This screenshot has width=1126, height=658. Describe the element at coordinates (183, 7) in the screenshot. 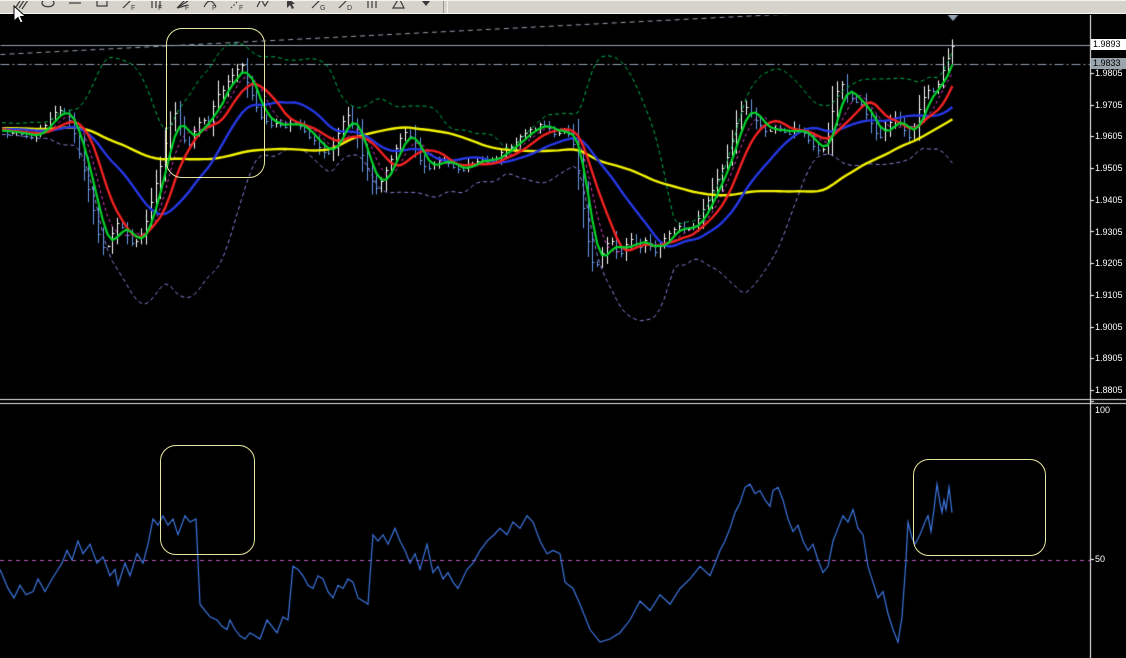

I see `fibo-fan-icon: F` at that location.